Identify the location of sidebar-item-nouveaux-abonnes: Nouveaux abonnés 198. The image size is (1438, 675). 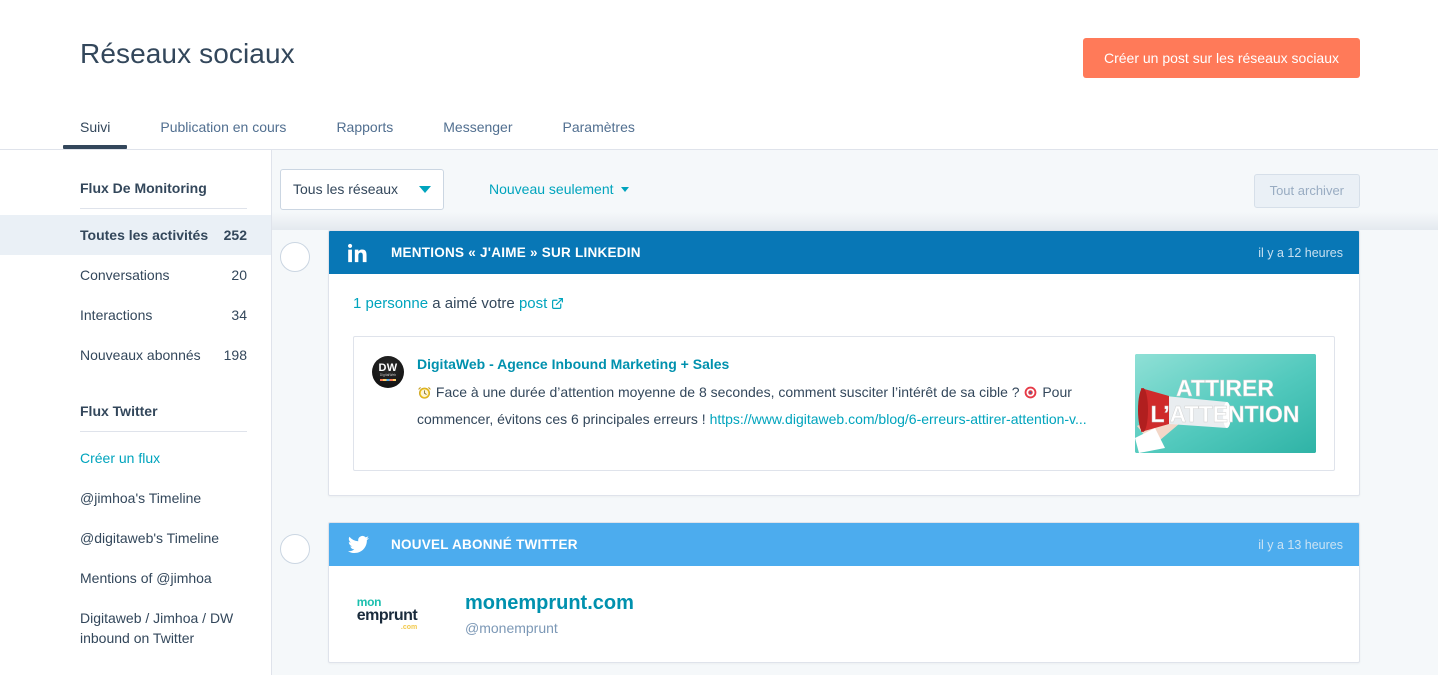
(135, 355).